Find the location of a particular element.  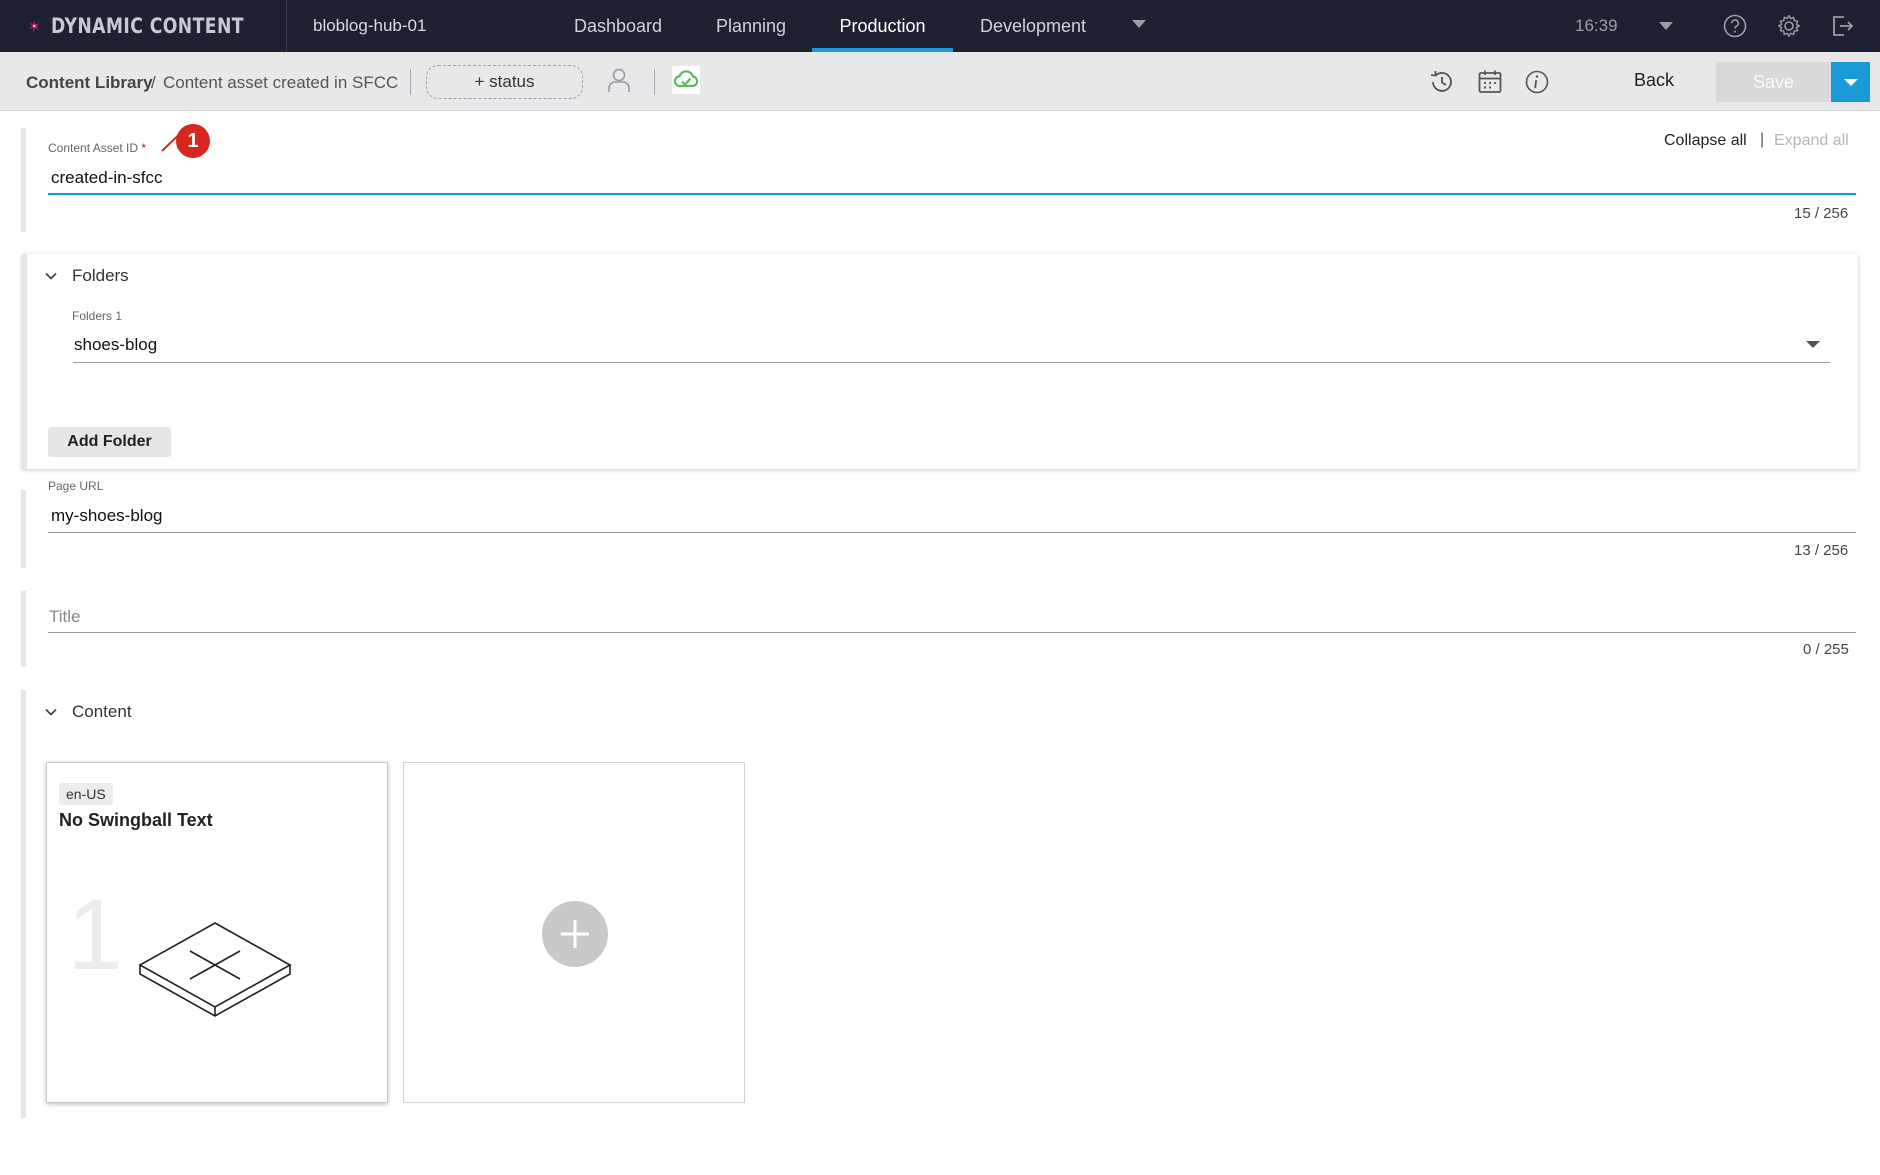

folders-1-label: Folders 1 is located at coordinates (97, 316).